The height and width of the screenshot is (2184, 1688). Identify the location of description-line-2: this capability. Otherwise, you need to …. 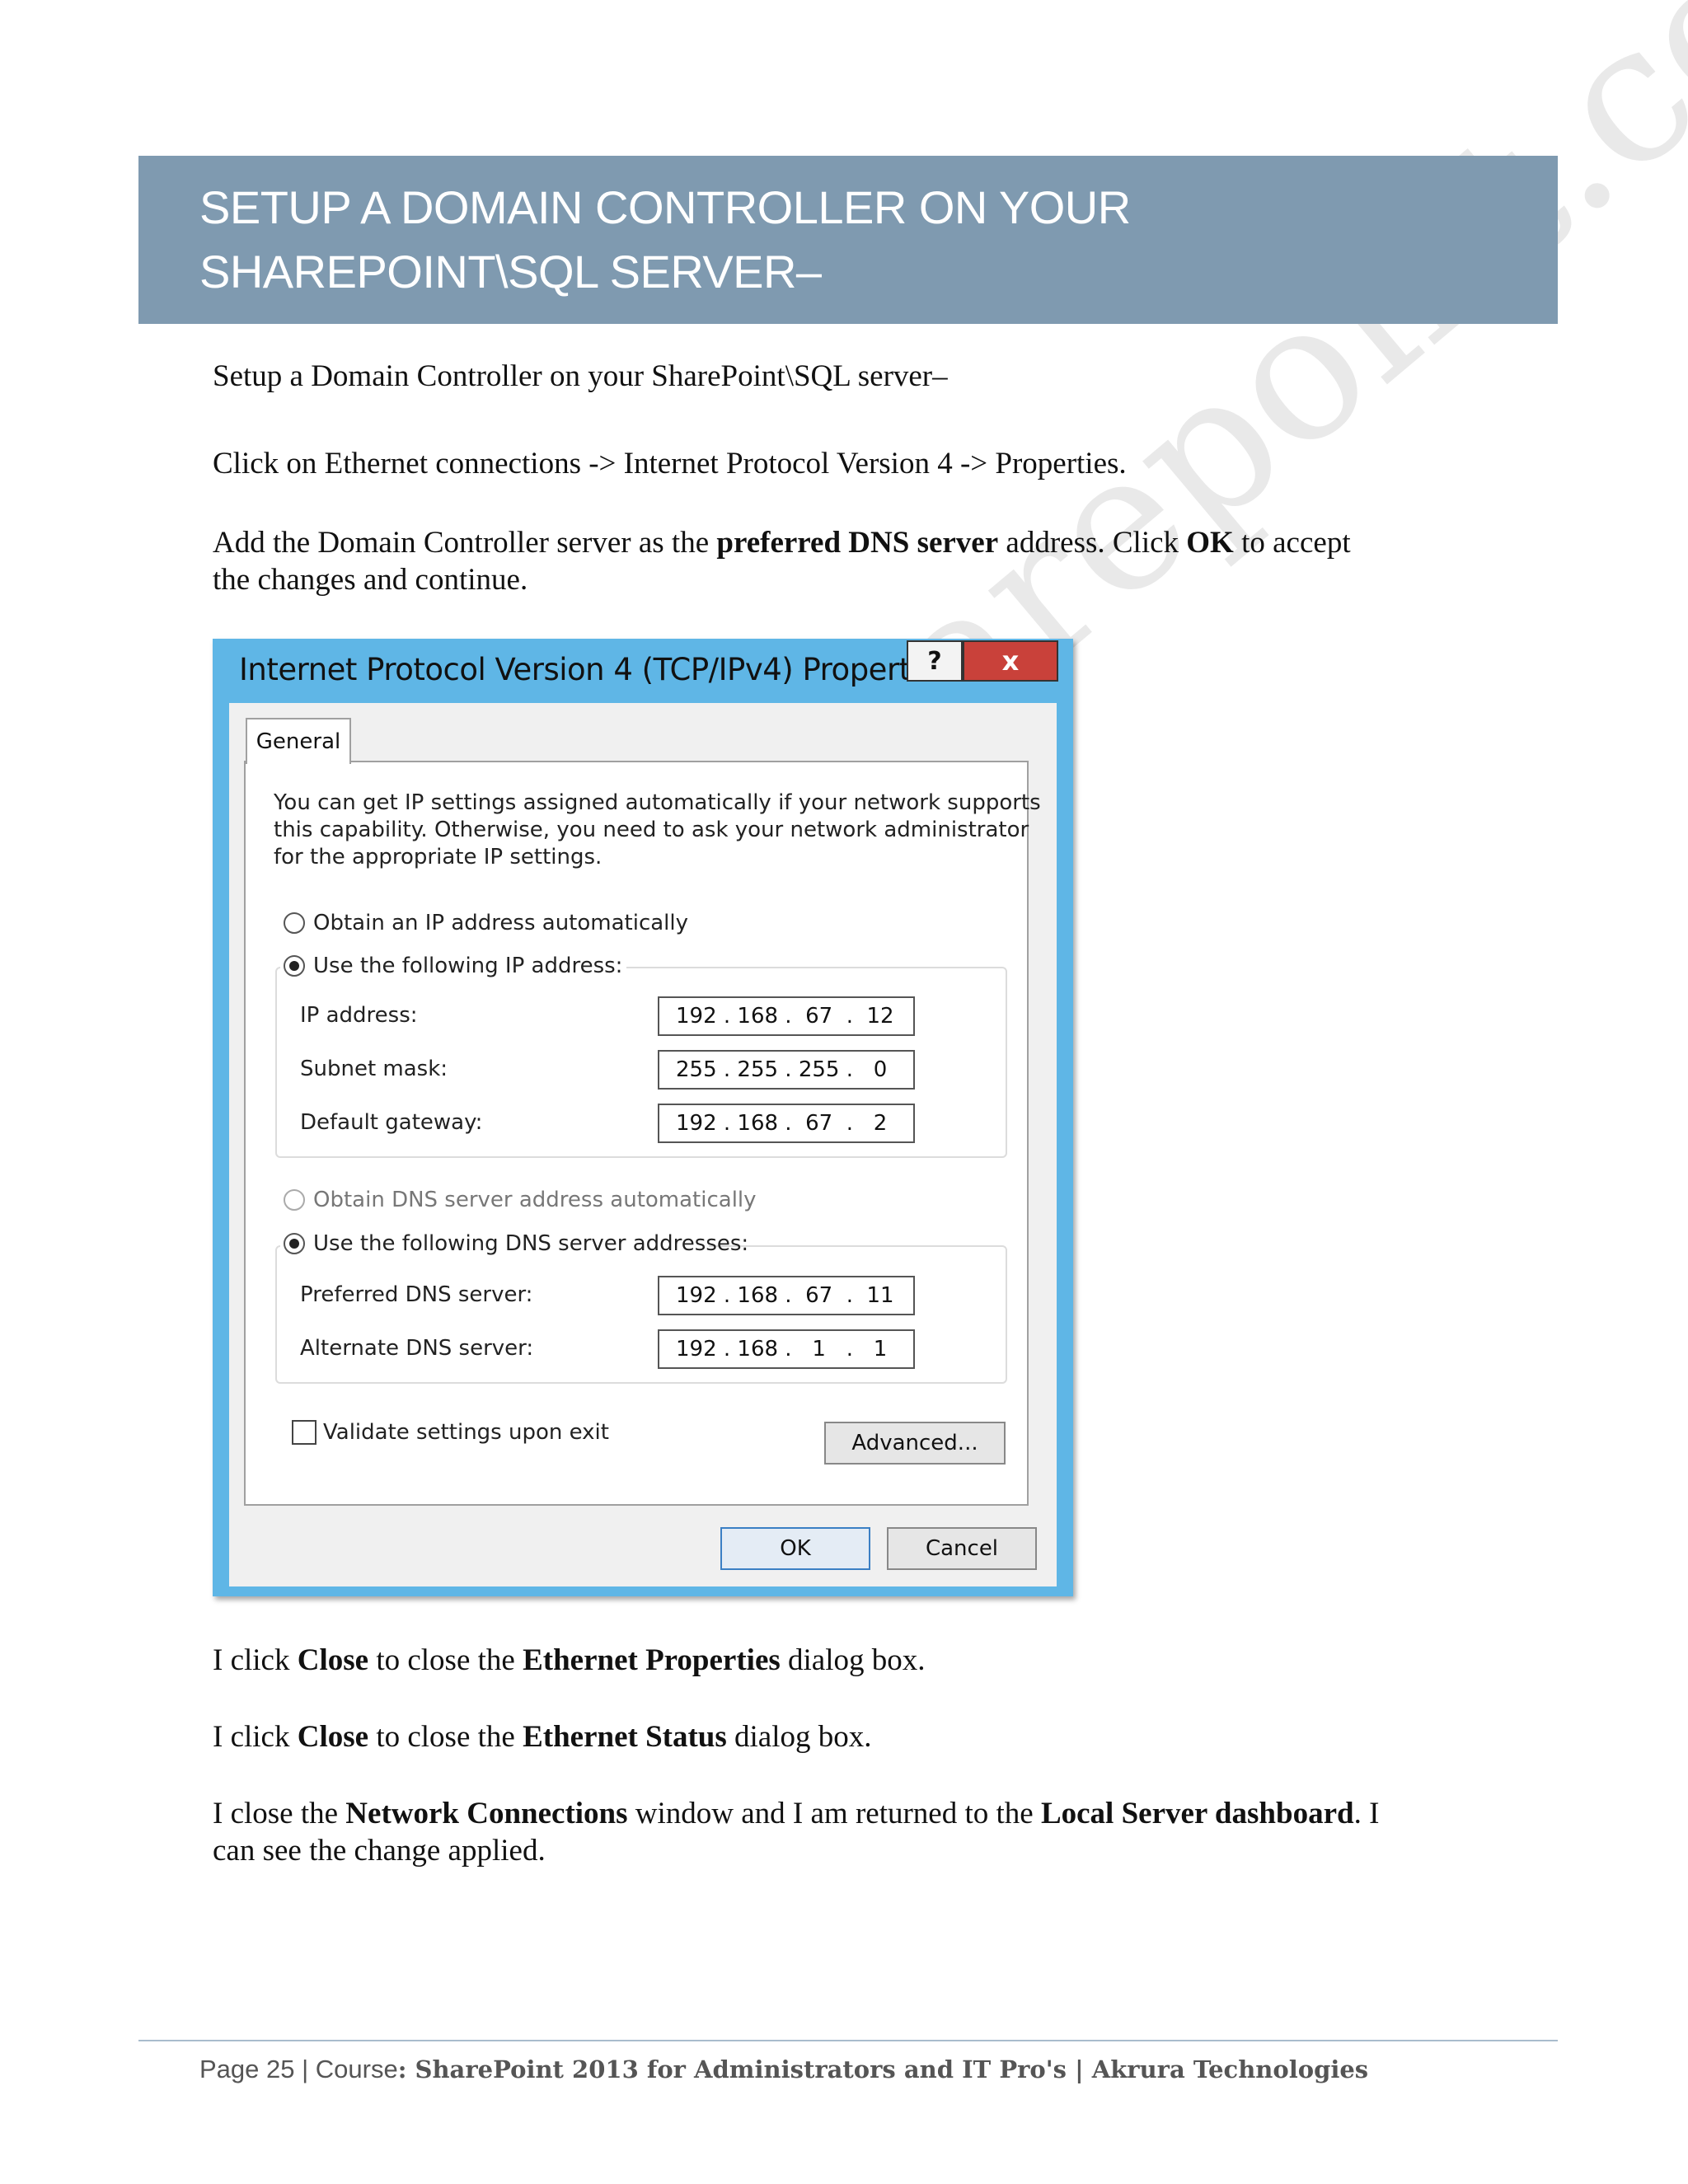
(652, 830).